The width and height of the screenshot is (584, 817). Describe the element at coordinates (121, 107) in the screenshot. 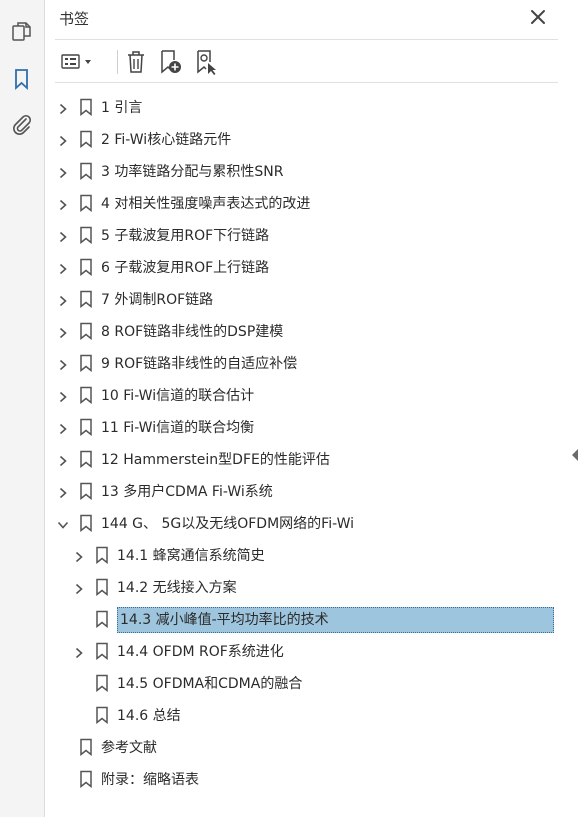

I see `bookmark-label: 1 引言` at that location.